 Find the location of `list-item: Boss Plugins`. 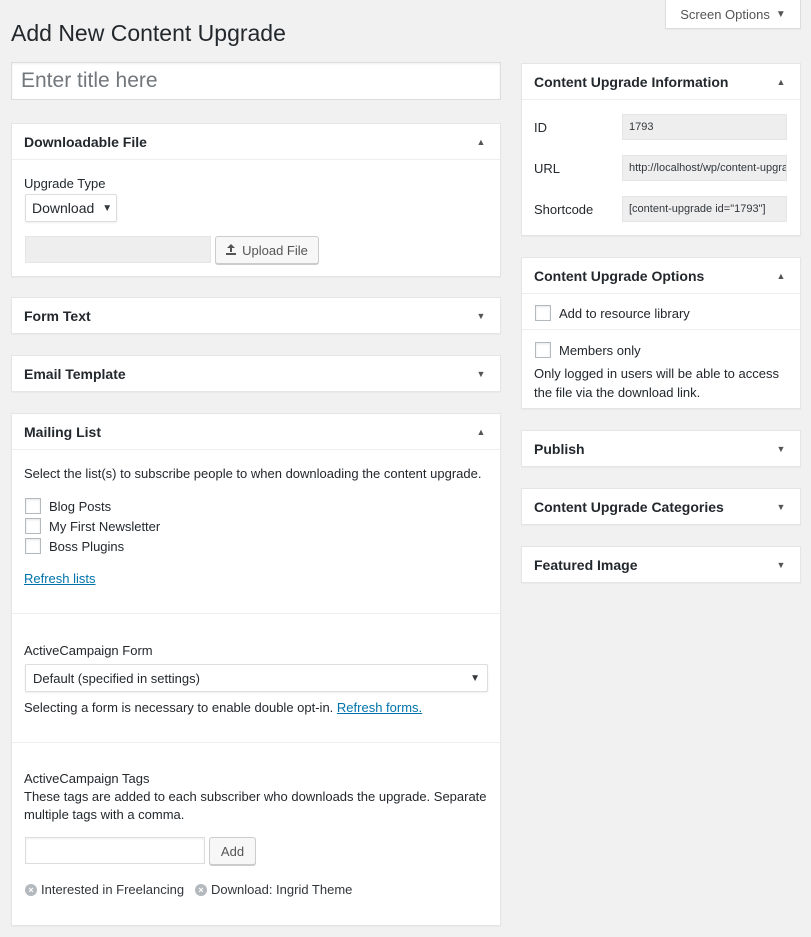

list-item: Boss Plugins is located at coordinates (74, 546).